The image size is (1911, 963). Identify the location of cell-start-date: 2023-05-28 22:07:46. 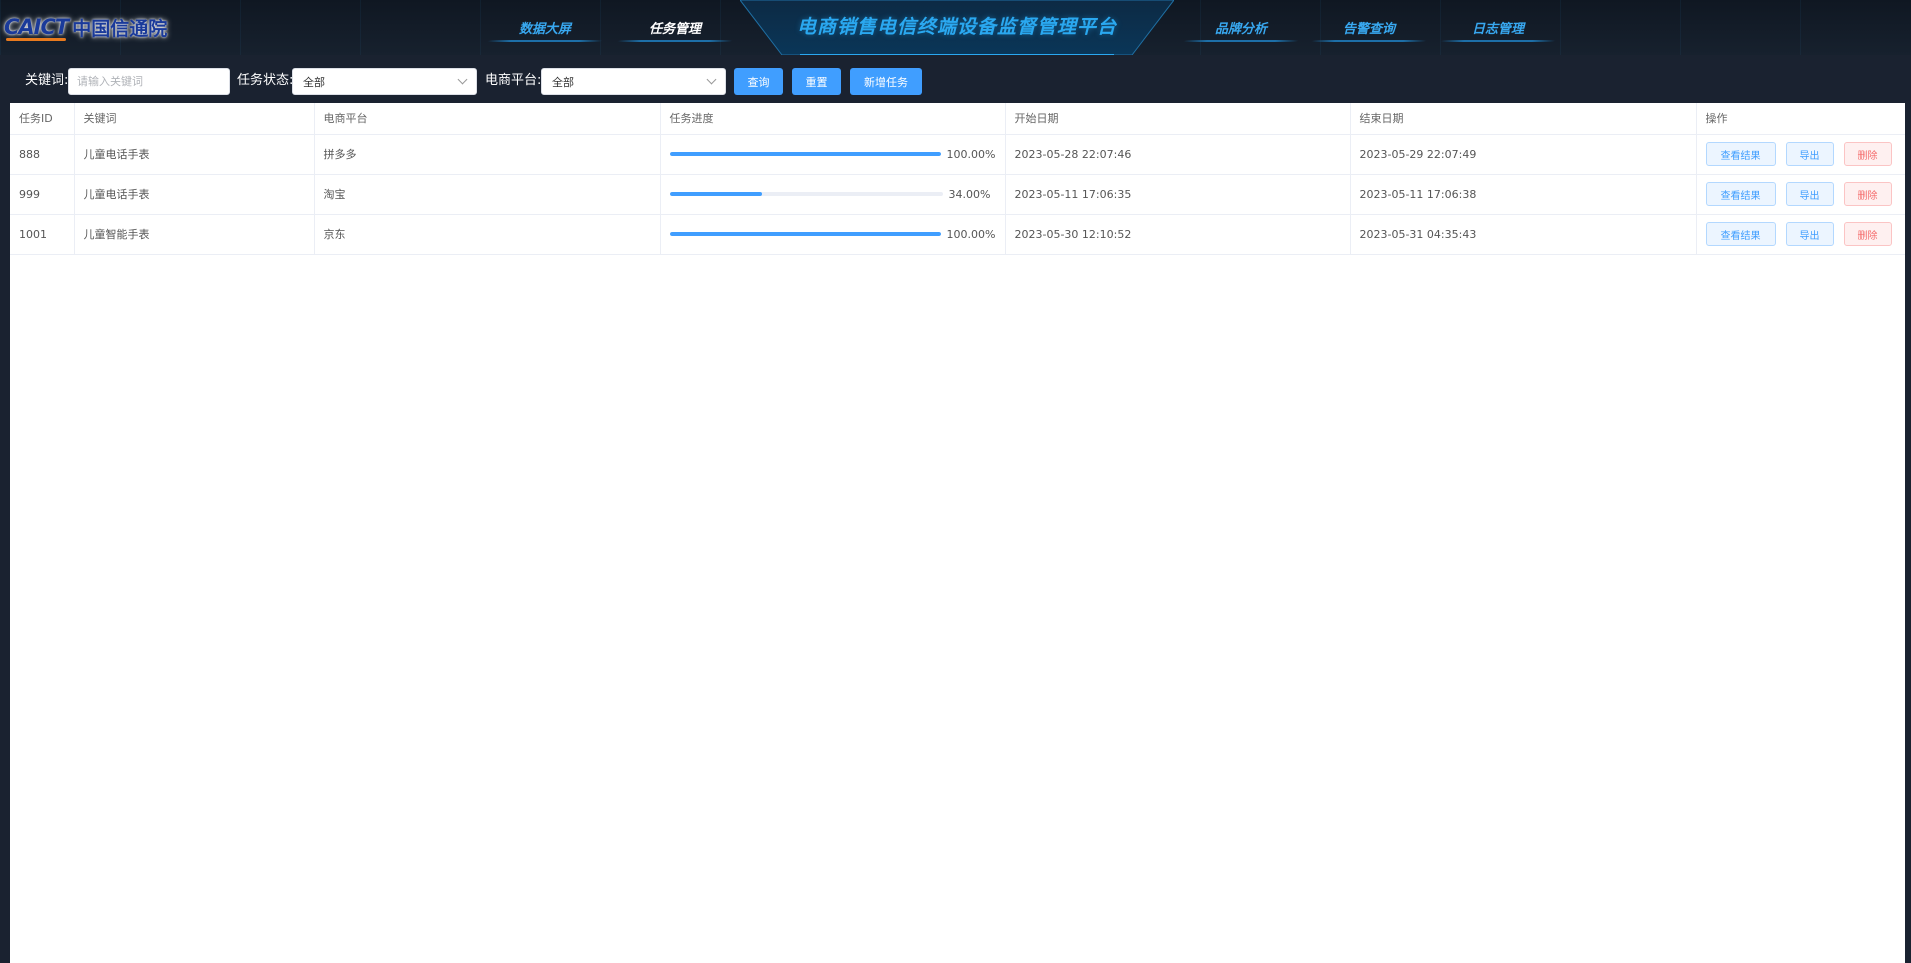
(1178, 154).